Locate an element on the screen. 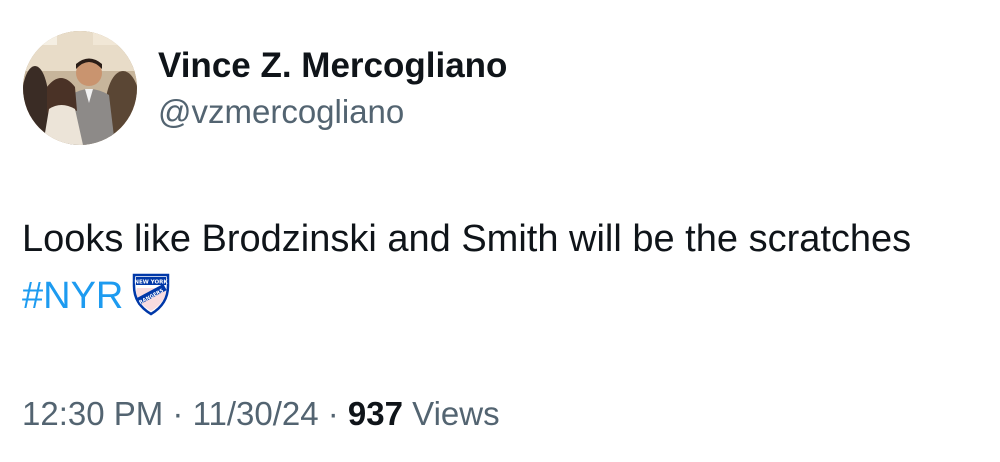 The width and height of the screenshot is (1000, 462). hashtag-link: #NYR is located at coordinates (72, 296).